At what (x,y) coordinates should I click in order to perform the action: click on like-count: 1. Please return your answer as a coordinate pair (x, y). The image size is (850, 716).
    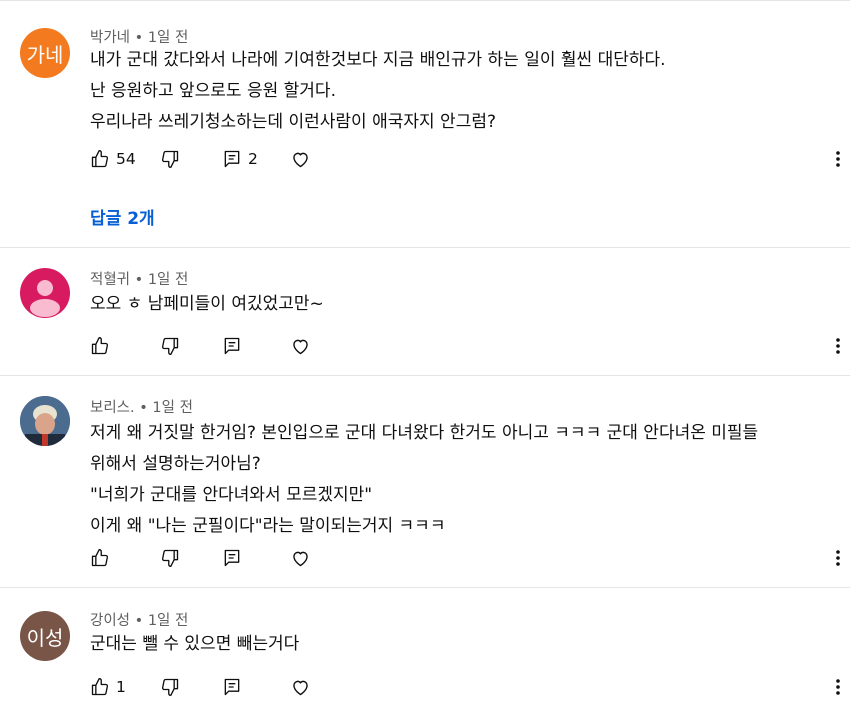
    Looking at the image, I should click on (121, 687).